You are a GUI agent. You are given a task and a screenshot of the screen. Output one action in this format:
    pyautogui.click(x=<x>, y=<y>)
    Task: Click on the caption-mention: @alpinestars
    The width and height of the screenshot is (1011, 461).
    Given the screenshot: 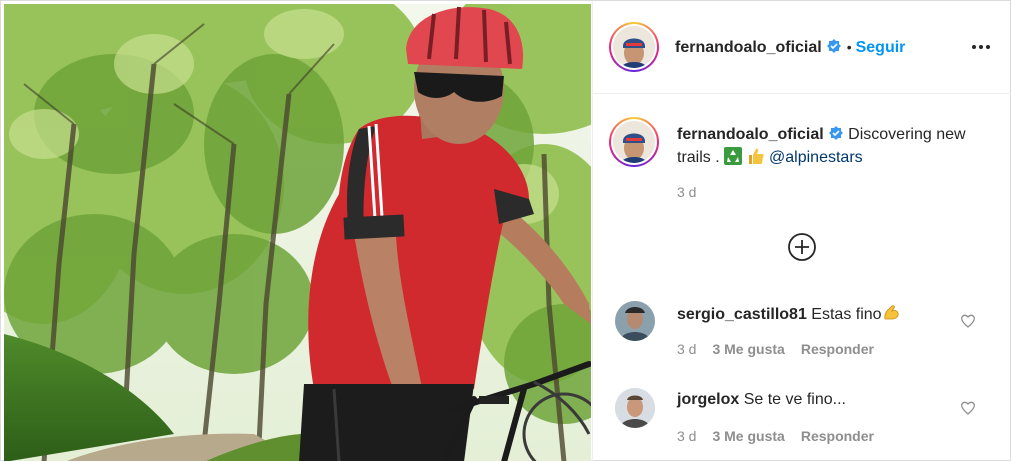 What is the action you would take?
    pyautogui.click(x=816, y=157)
    